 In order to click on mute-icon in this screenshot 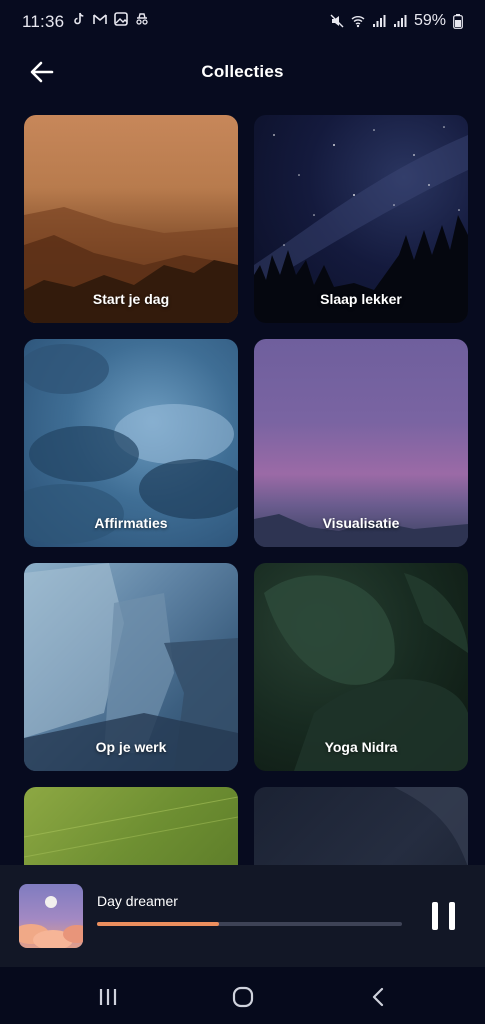, I will do `click(337, 21)`.